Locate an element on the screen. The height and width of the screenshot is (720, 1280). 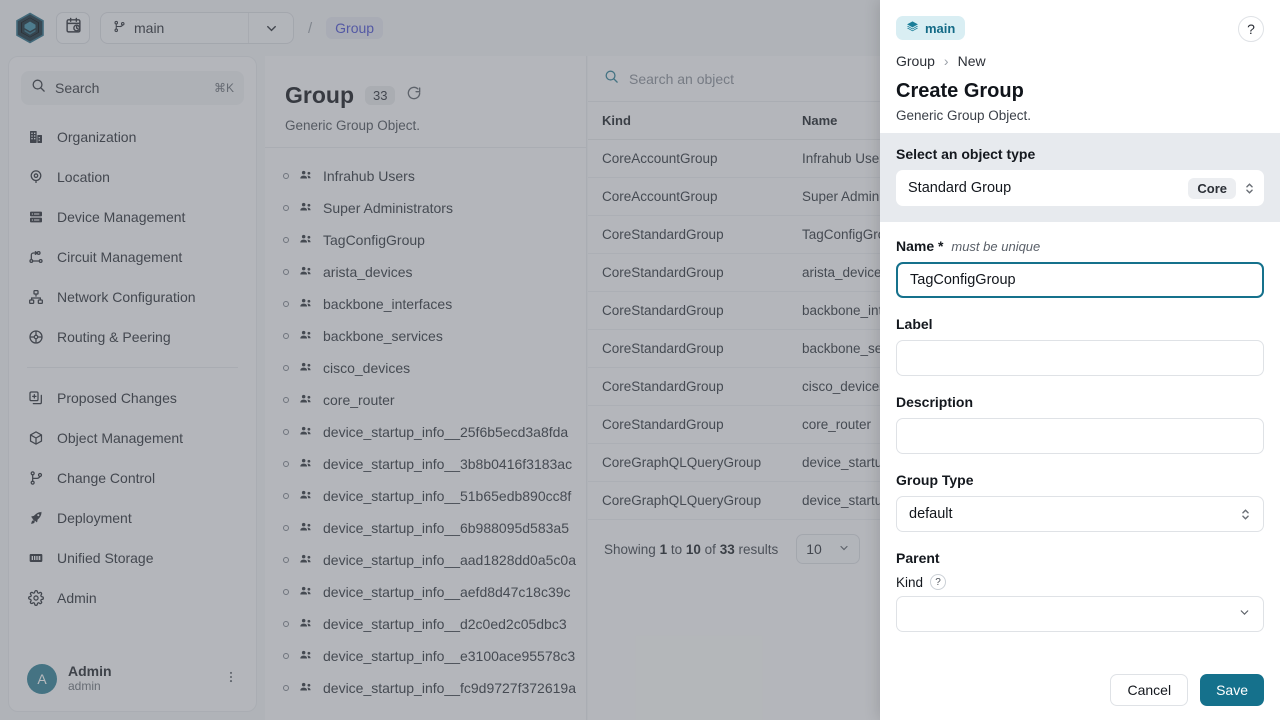
label-input is located at coordinates (1080, 358).